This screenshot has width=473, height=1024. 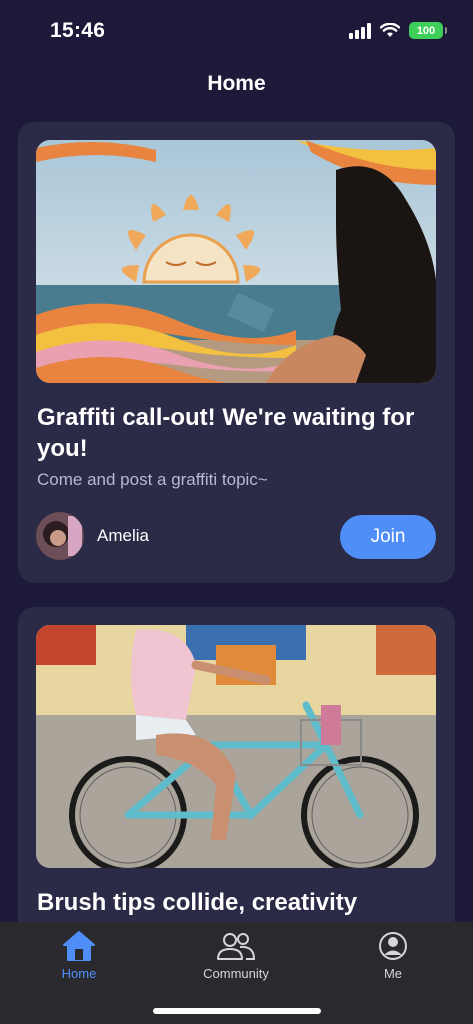 What do you see at coordinates (79, 973) in the screenshot?
I see `tab-label: Home` at bounding box center [79, 973].